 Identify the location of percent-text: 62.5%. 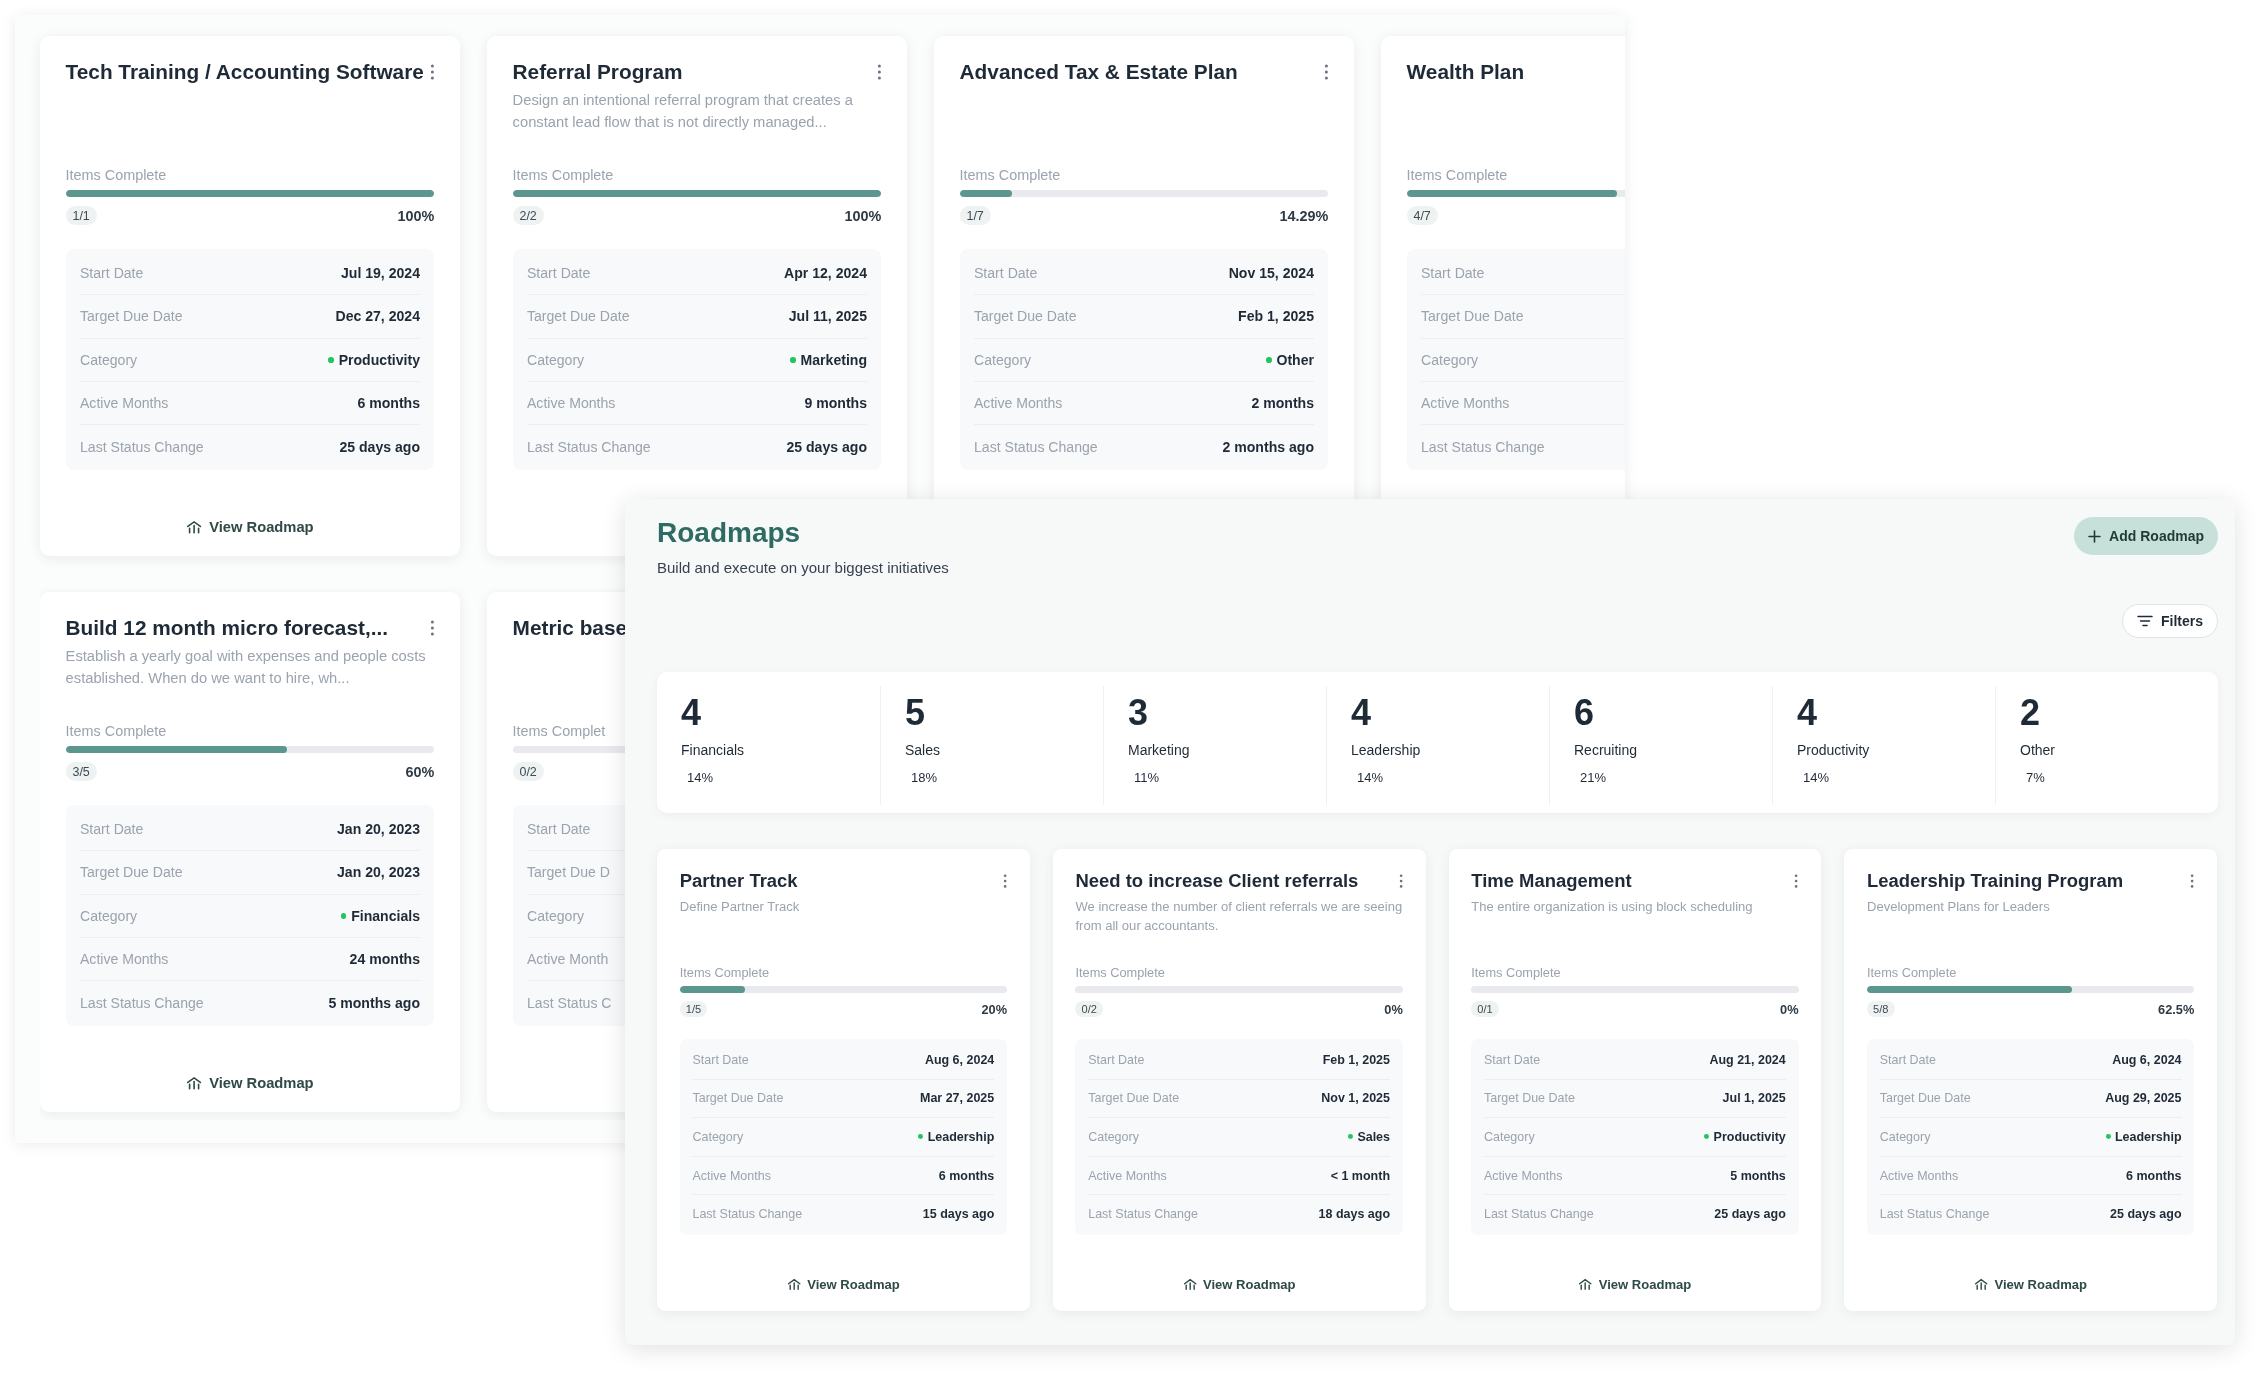
(2176, 1009).